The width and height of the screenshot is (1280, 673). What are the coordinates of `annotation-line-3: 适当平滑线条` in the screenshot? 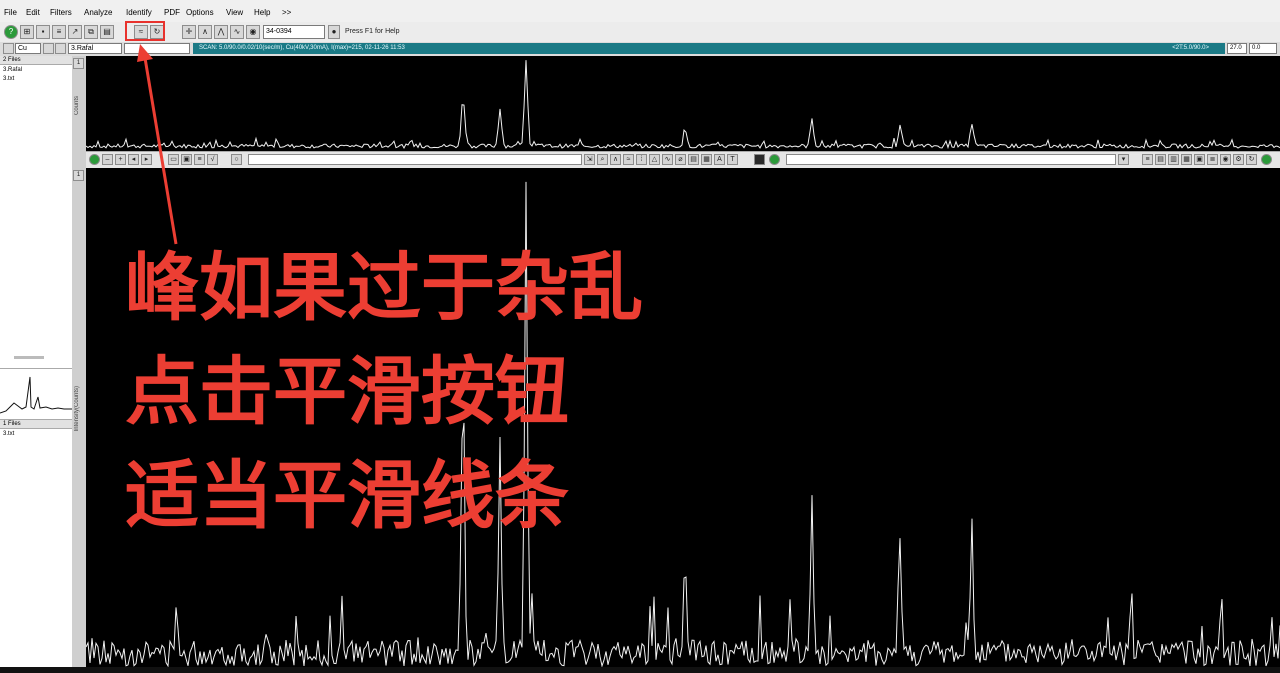 It's located at (347, 496).